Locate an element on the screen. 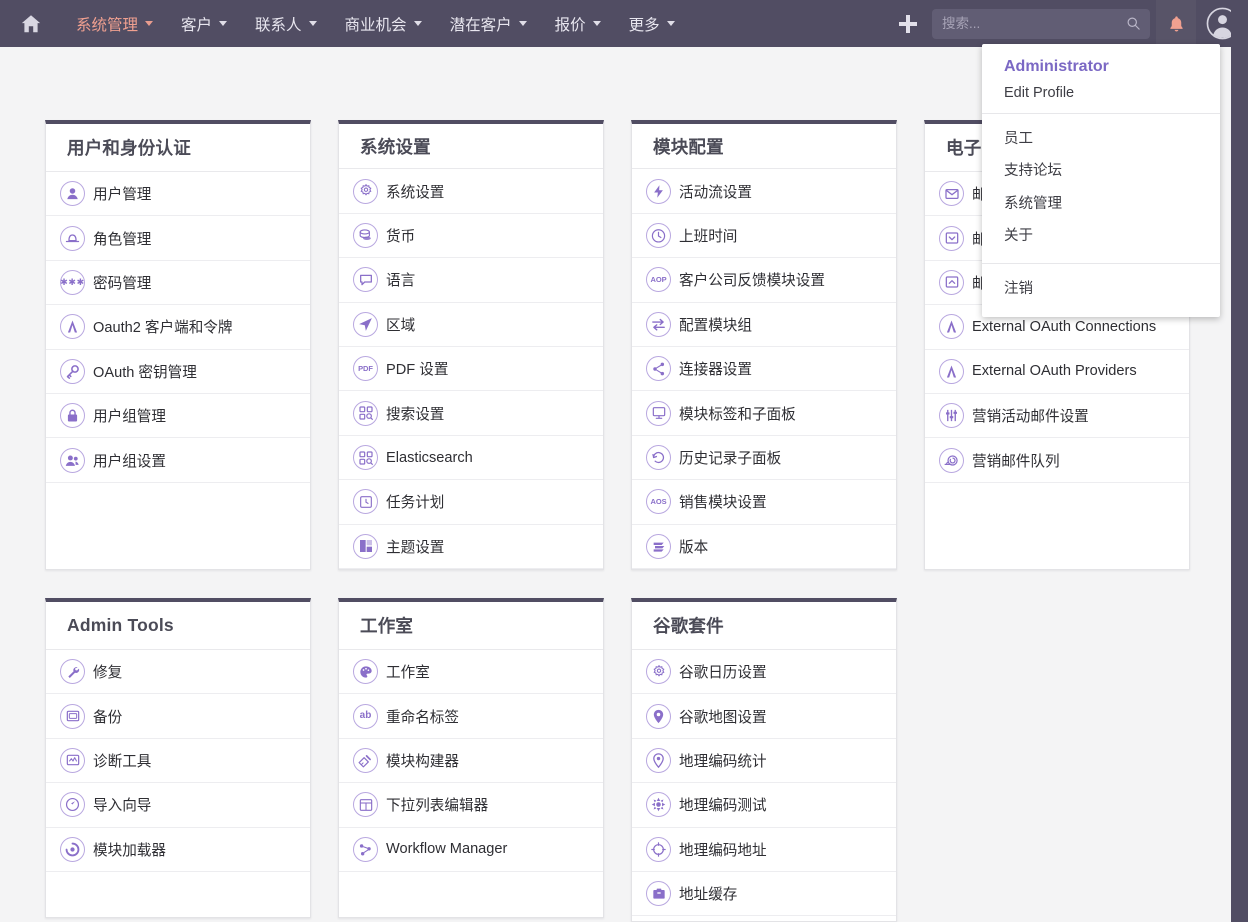 The height and width of the screenshot is (922, 1248). list-item: Elasticsearch is located at coordinates (471, 458).